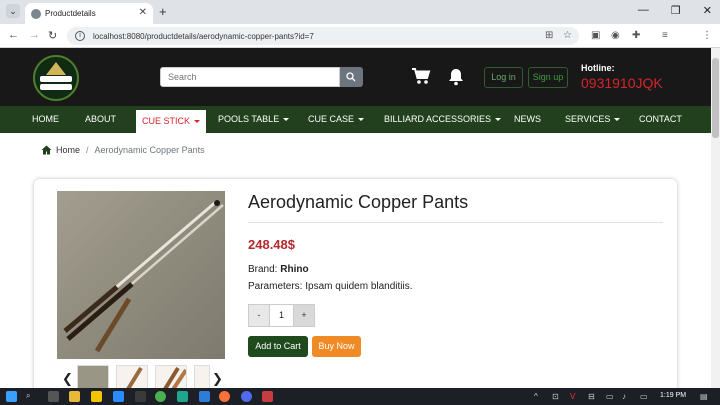 The width and height of the screenshot is (720, 405). What do you see at coordinates (707, 35) in the screenshot?
I see `chrome-menu-icon: ⋮` at bounding box center [707, 35].